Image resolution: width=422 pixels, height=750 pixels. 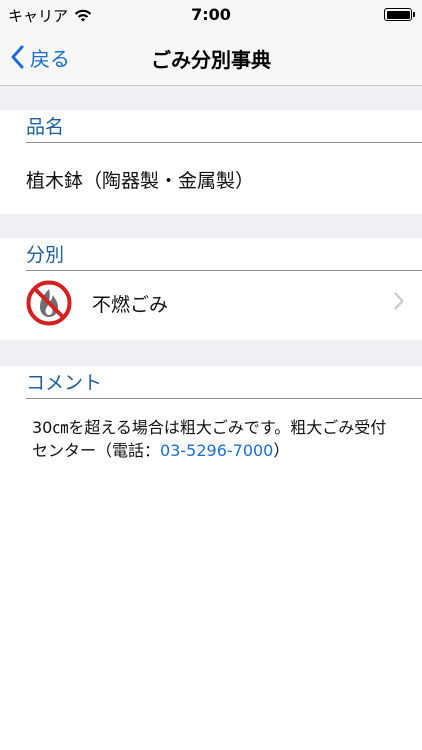 I want to click on comment-text-end: ）, so click(x=281, y=450).